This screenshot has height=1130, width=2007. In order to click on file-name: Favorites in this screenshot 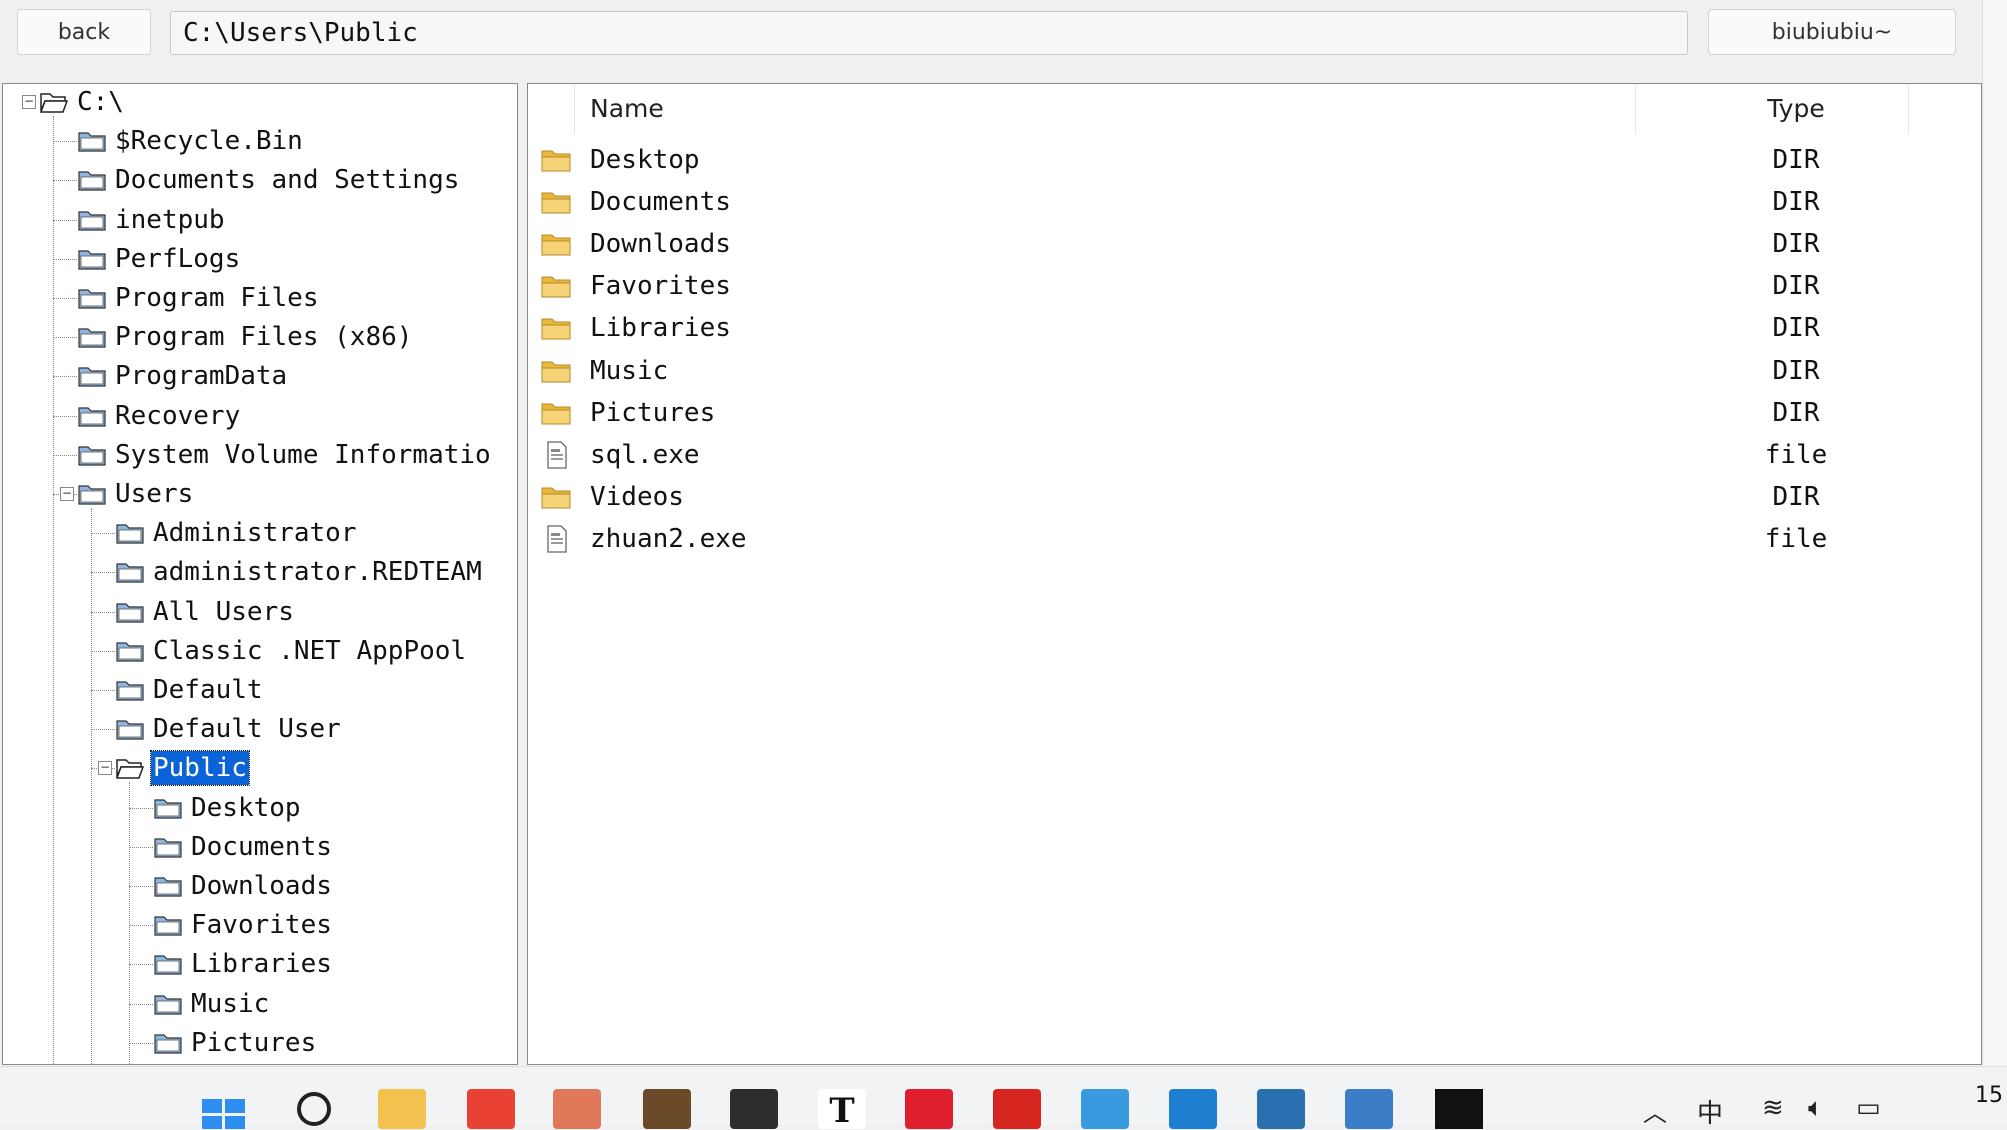, I will do `click(660, 286)`.